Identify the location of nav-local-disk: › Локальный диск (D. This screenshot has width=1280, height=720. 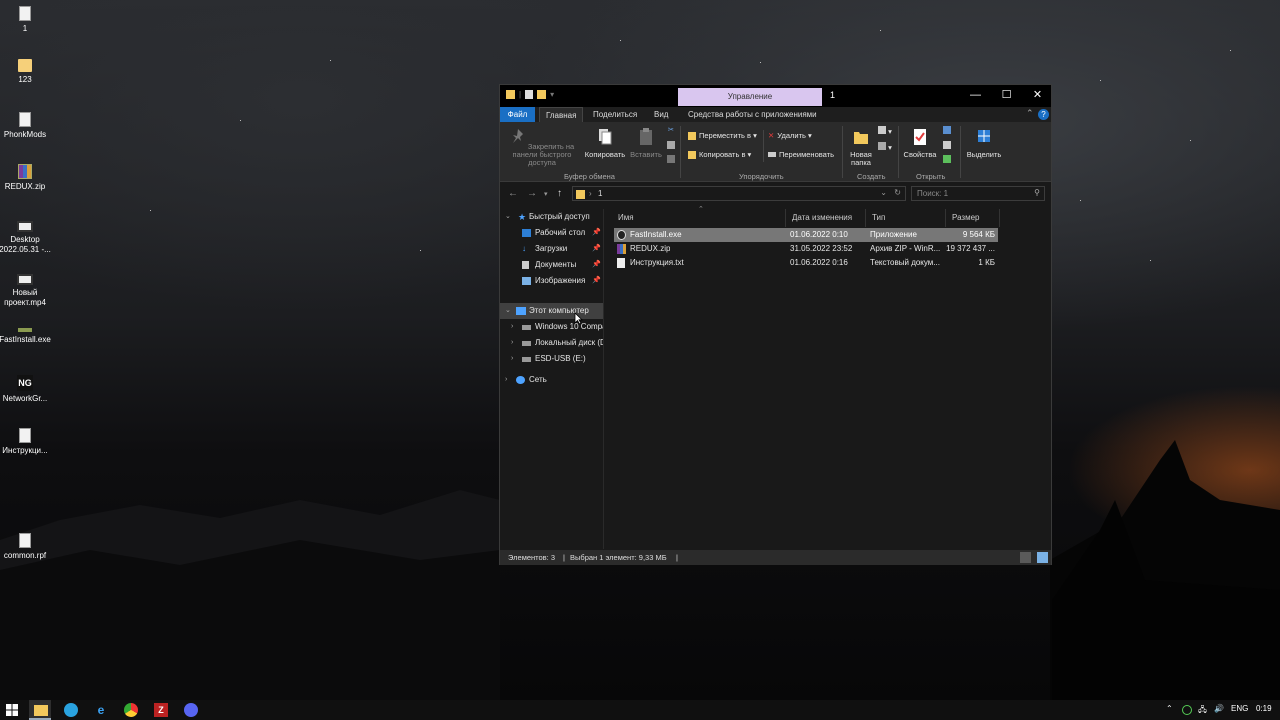
(551, 343).